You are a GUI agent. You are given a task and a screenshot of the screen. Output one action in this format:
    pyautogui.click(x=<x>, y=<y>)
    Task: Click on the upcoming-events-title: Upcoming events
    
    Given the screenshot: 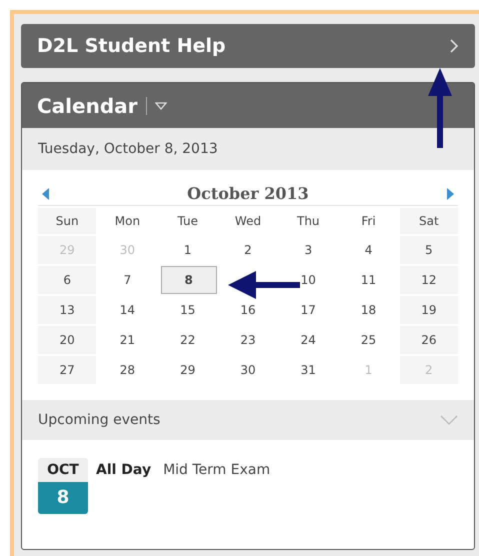 What is the action you would take?
    pyautogui.click(x=99, y=420)
    